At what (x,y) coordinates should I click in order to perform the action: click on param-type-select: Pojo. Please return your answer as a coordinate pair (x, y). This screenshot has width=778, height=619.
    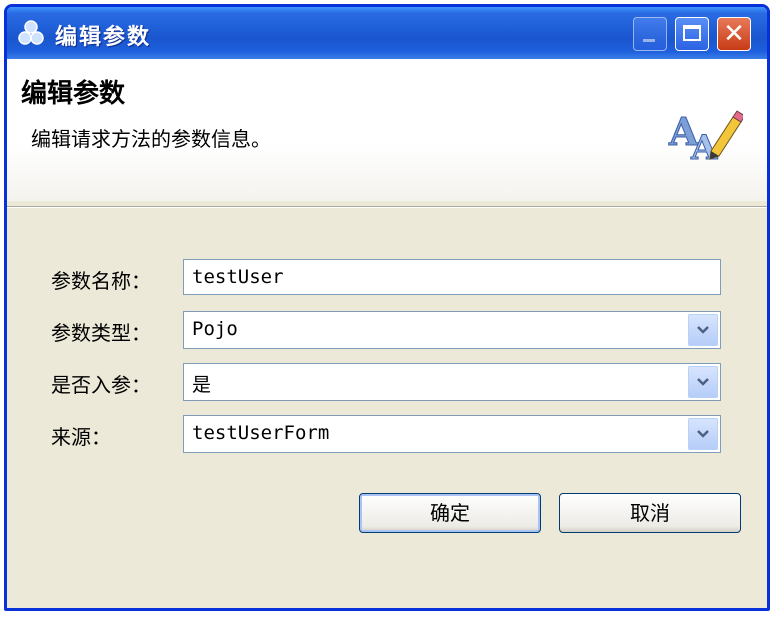
    Looking at the image, I should click on (452, 330).